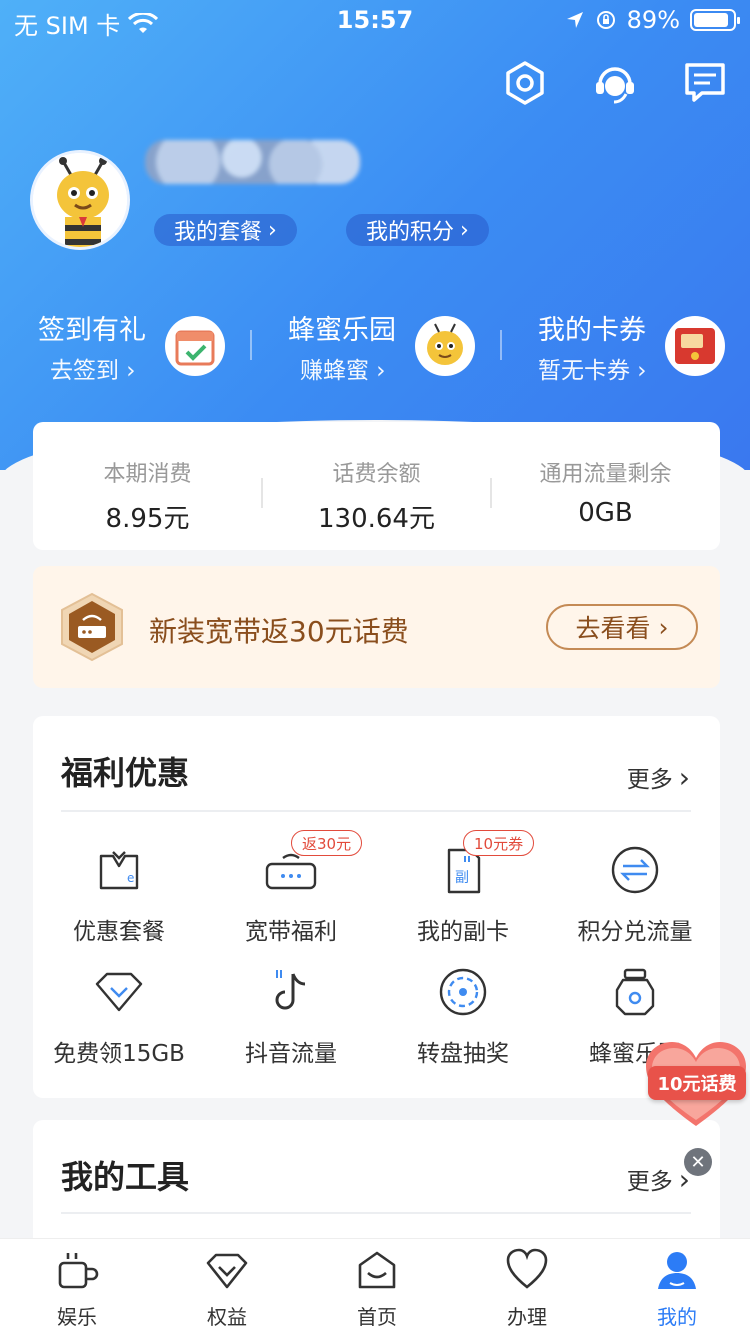 The width and height of the screenshot is (750, 1334). I want to click on username-masked, so click(252, 162).